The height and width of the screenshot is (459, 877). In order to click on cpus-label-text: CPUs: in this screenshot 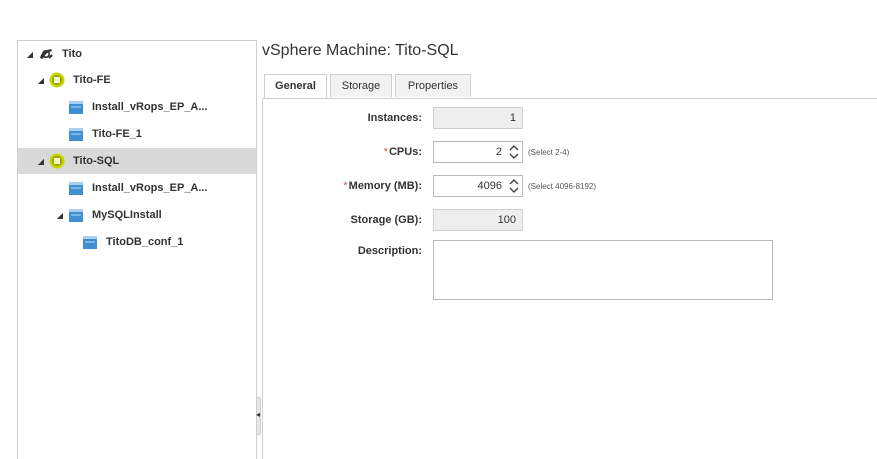, I will do `click(405, 152)`.